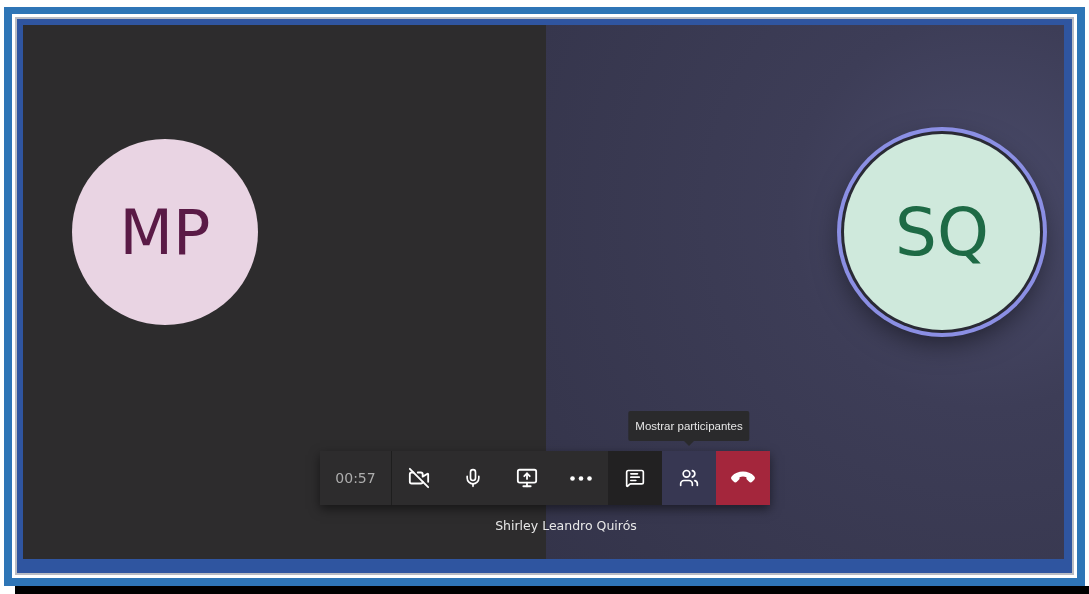 Image resolution: width=1089 pixels, height=594 pixels. Describe the element at coordinates (743, 478) in the screenshot. I see `hang-up-button` at that location.